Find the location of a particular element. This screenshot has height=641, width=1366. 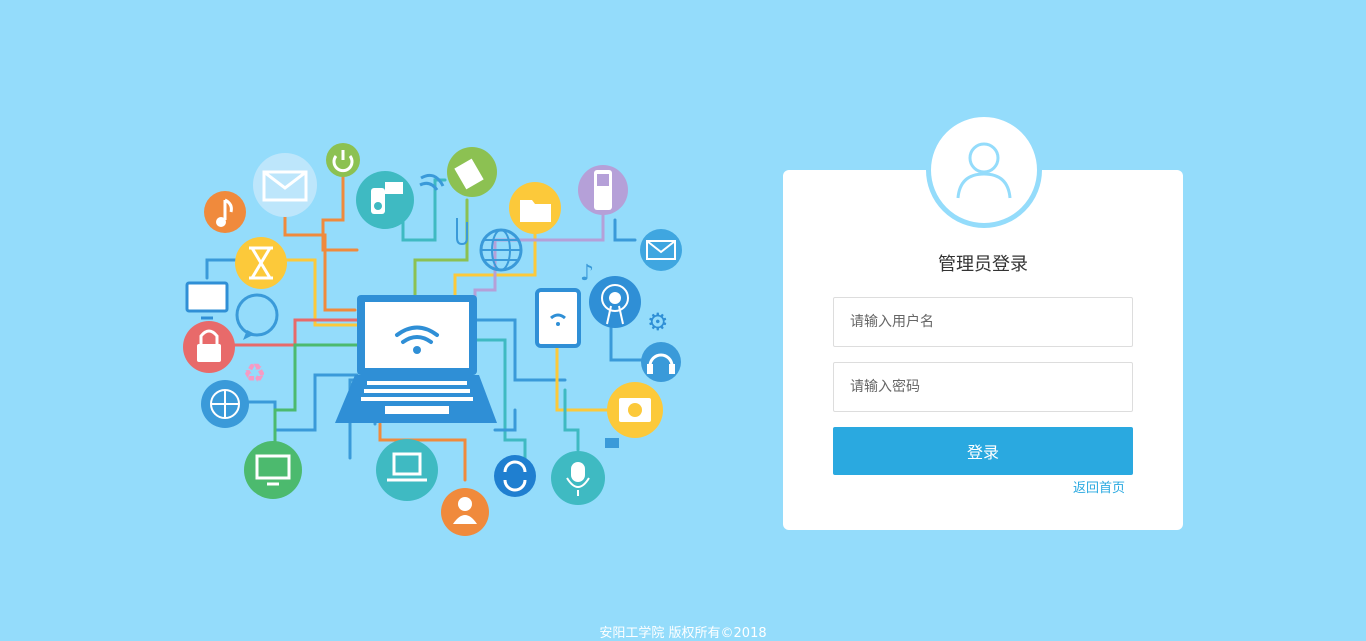

gear-icon: ⚙ is located at coordinates (658, 322).